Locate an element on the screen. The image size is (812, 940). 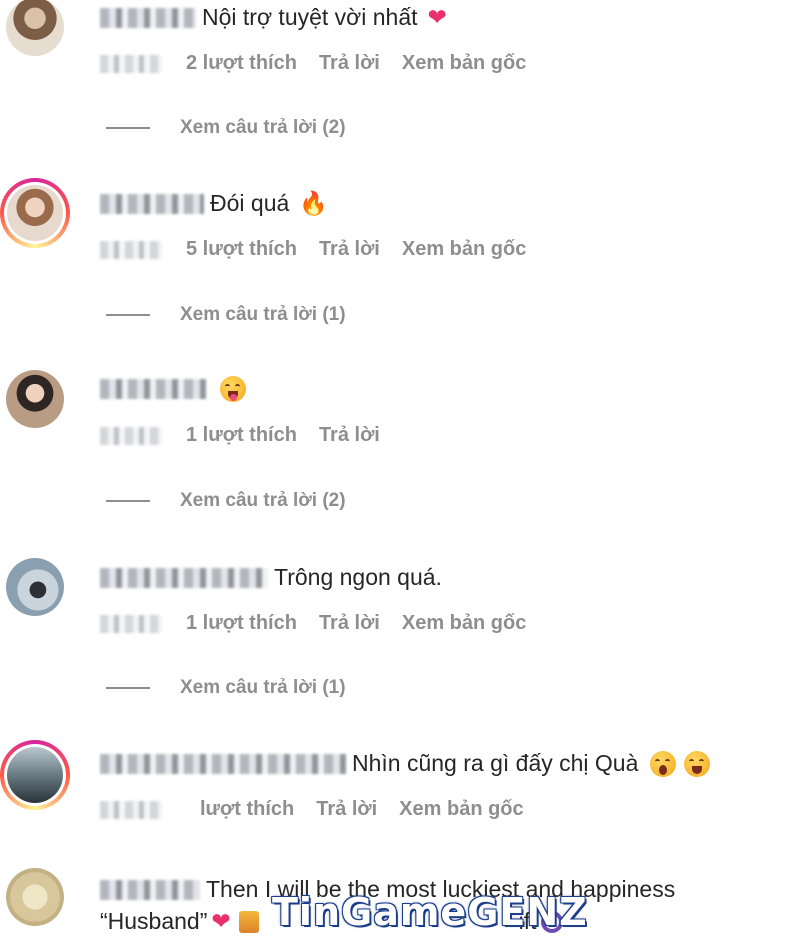
comment-meta: 1 lượt thích Trả lời Xem bản gốc is located at coordinates (324, 623).